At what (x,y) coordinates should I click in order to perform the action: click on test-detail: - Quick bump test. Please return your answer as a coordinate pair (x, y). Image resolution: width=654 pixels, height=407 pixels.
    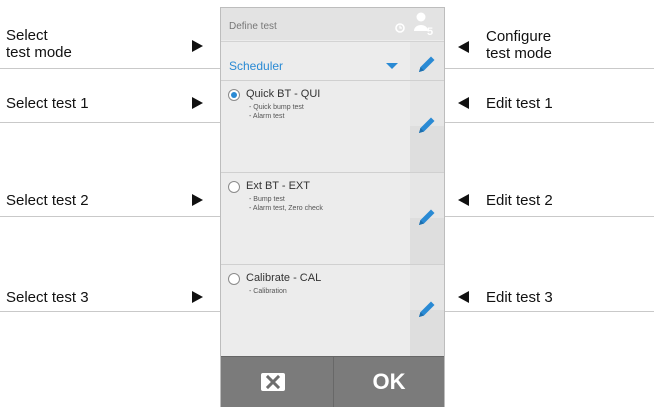
    Looking at the image, I should click on (276, 107).